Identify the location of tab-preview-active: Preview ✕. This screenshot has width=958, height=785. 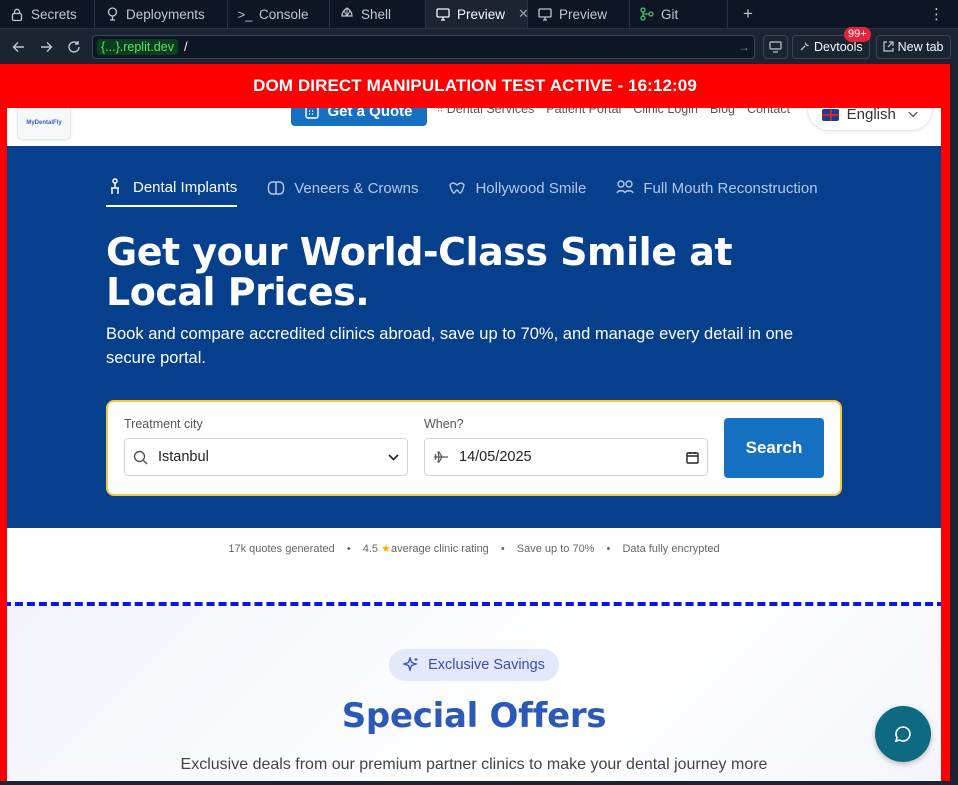
(477, 14).